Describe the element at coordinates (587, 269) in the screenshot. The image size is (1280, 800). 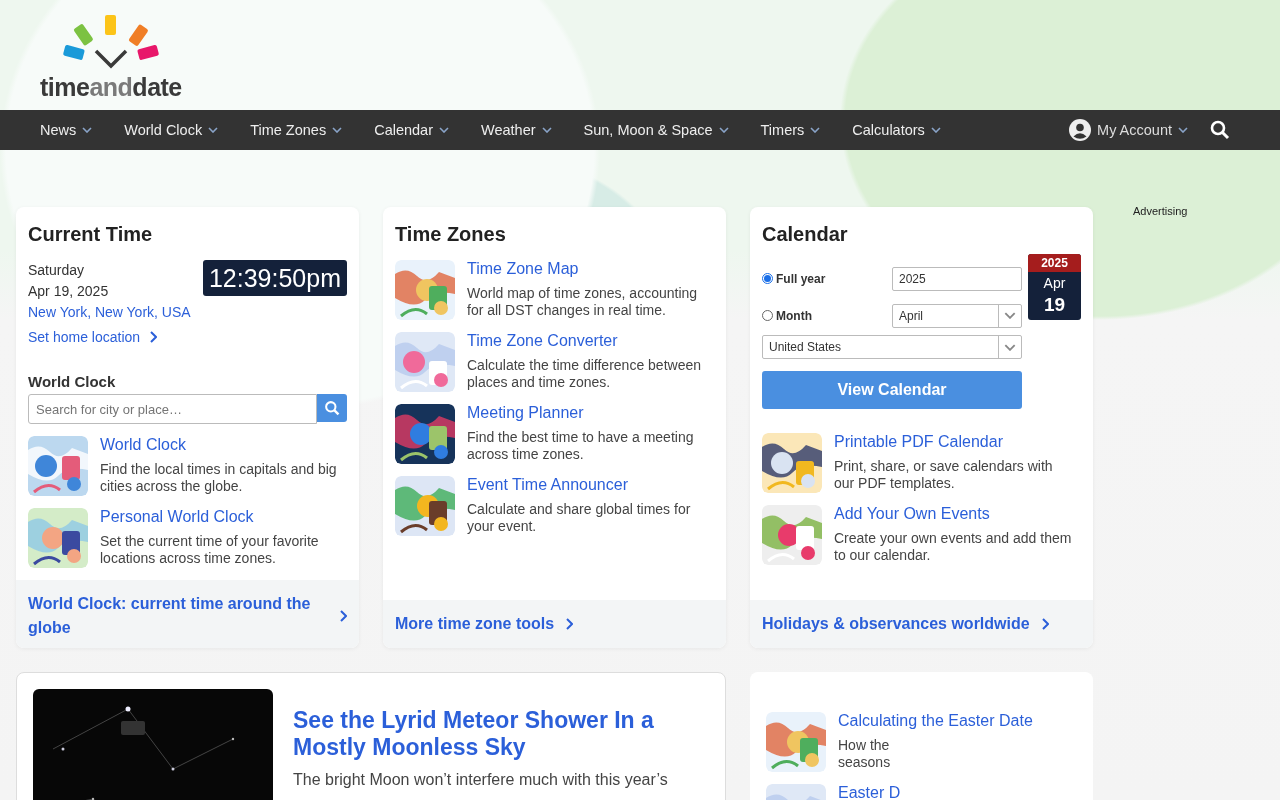
I see `feature-link: Time Zone Map` at that location.